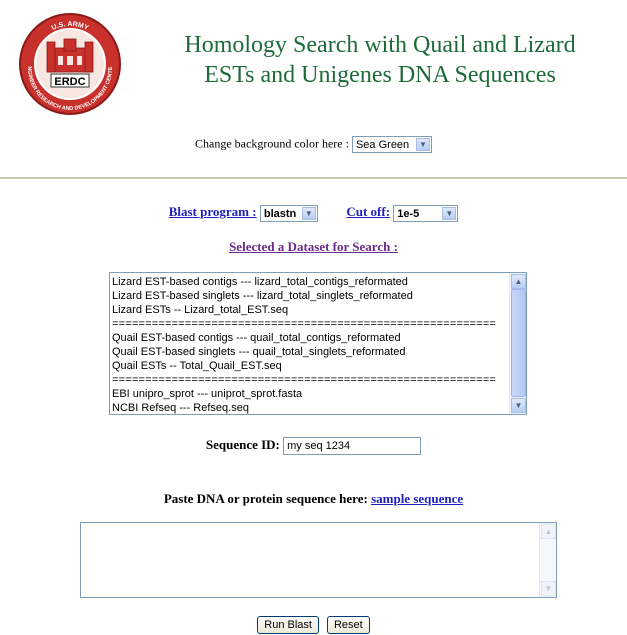 The image size is (627, 635). Describe the element at coordinates (311, 394) in the screenshot. I see `dataset-option: EBI unipro_sprot --- uniprot_sprot.fasta` at that location.